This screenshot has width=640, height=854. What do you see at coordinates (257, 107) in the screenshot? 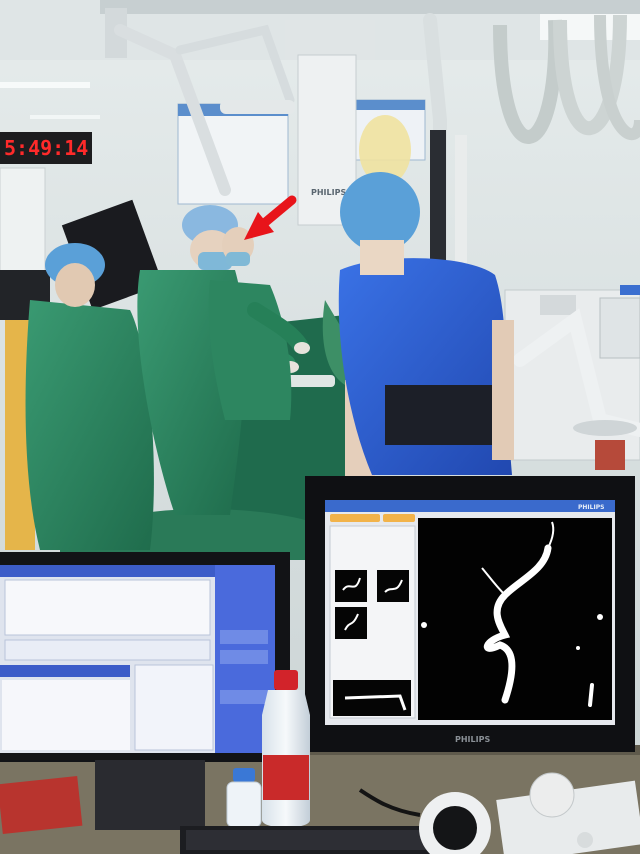
I see `surgical-light-arm` at bounding box center [257, 107].